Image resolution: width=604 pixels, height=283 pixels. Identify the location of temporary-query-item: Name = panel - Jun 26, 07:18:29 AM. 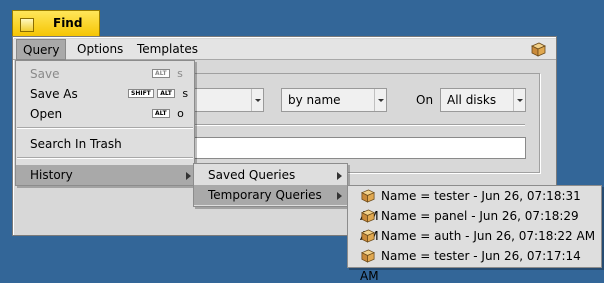
(474, 224).